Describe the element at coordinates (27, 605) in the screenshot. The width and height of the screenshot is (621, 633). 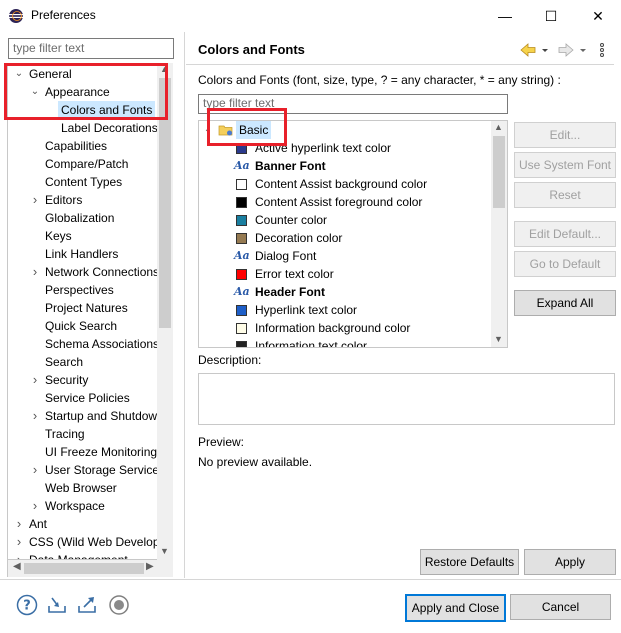
I see `help-icon: ?` at that location.